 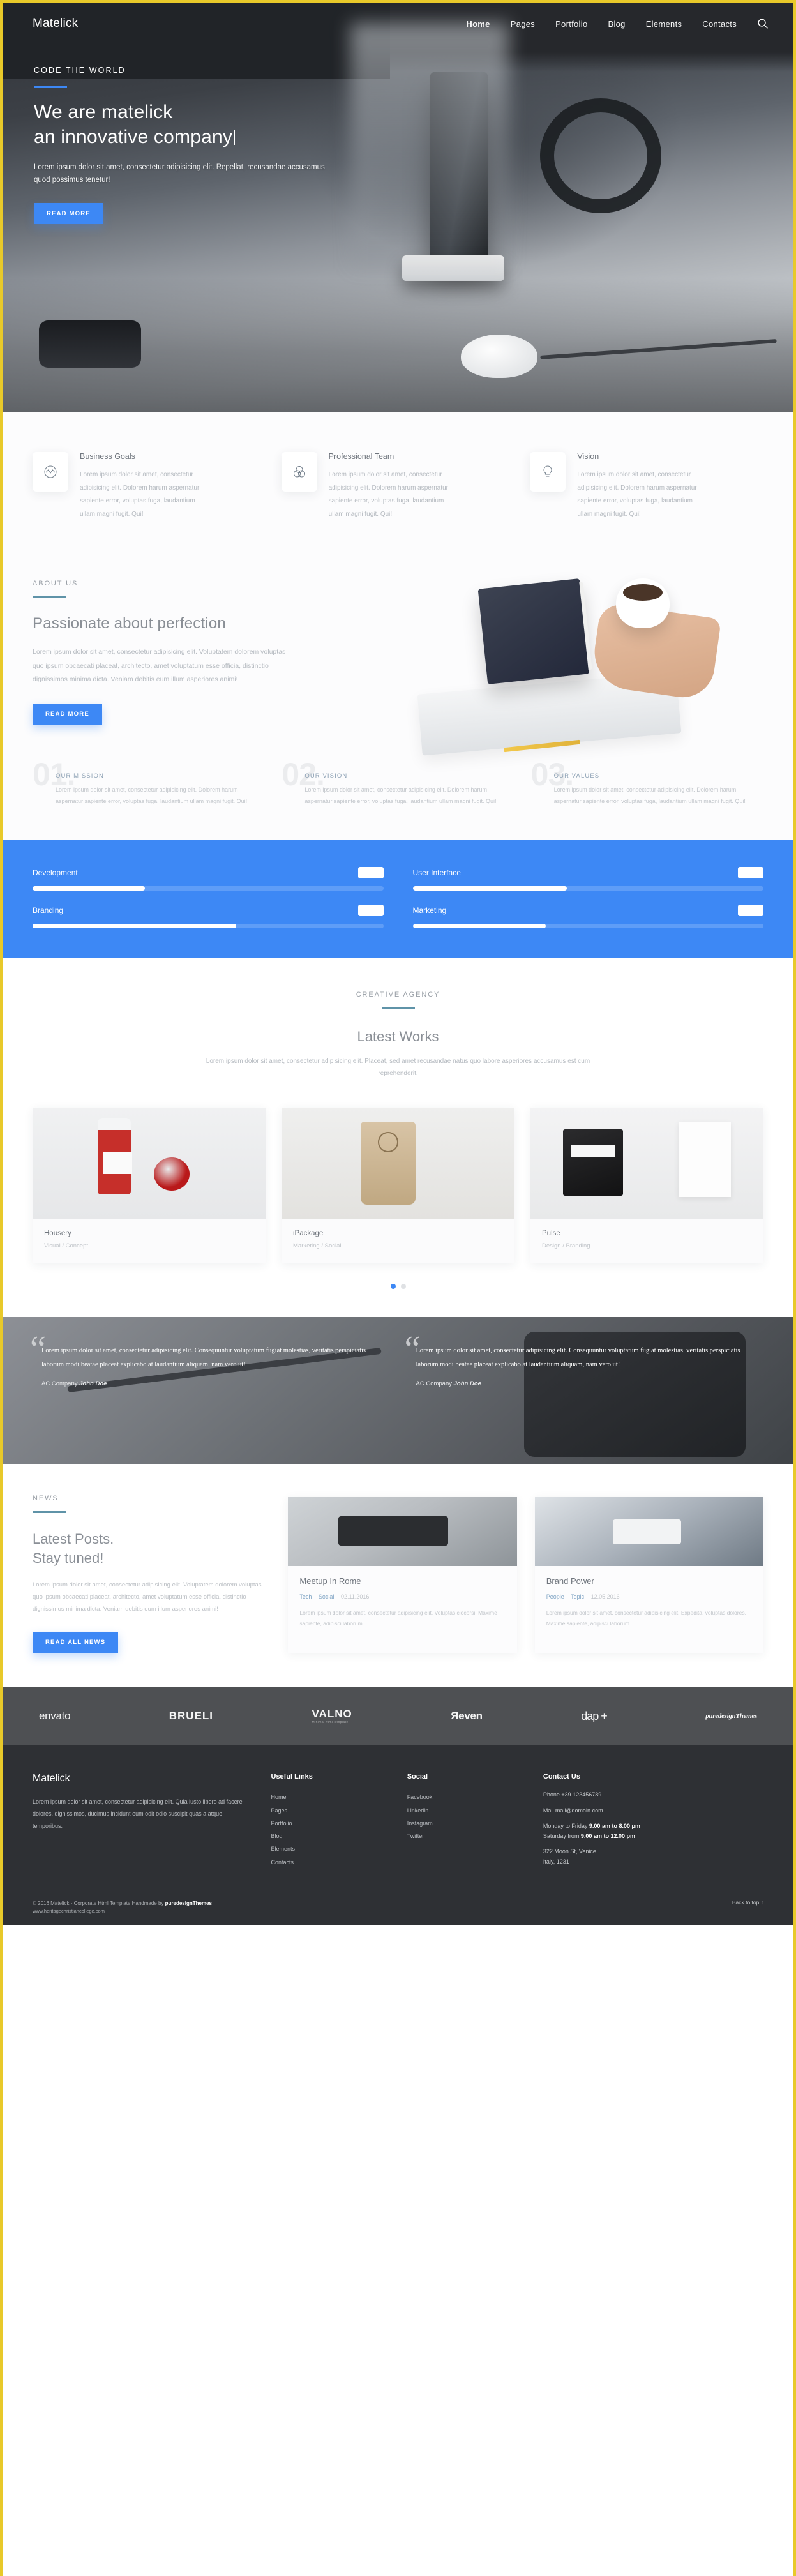 What do you see at coordinates (579, 1810) in the screenshot?
I see `footer-mail-value: mail@domain.com` at bounding box center [579, 1810].